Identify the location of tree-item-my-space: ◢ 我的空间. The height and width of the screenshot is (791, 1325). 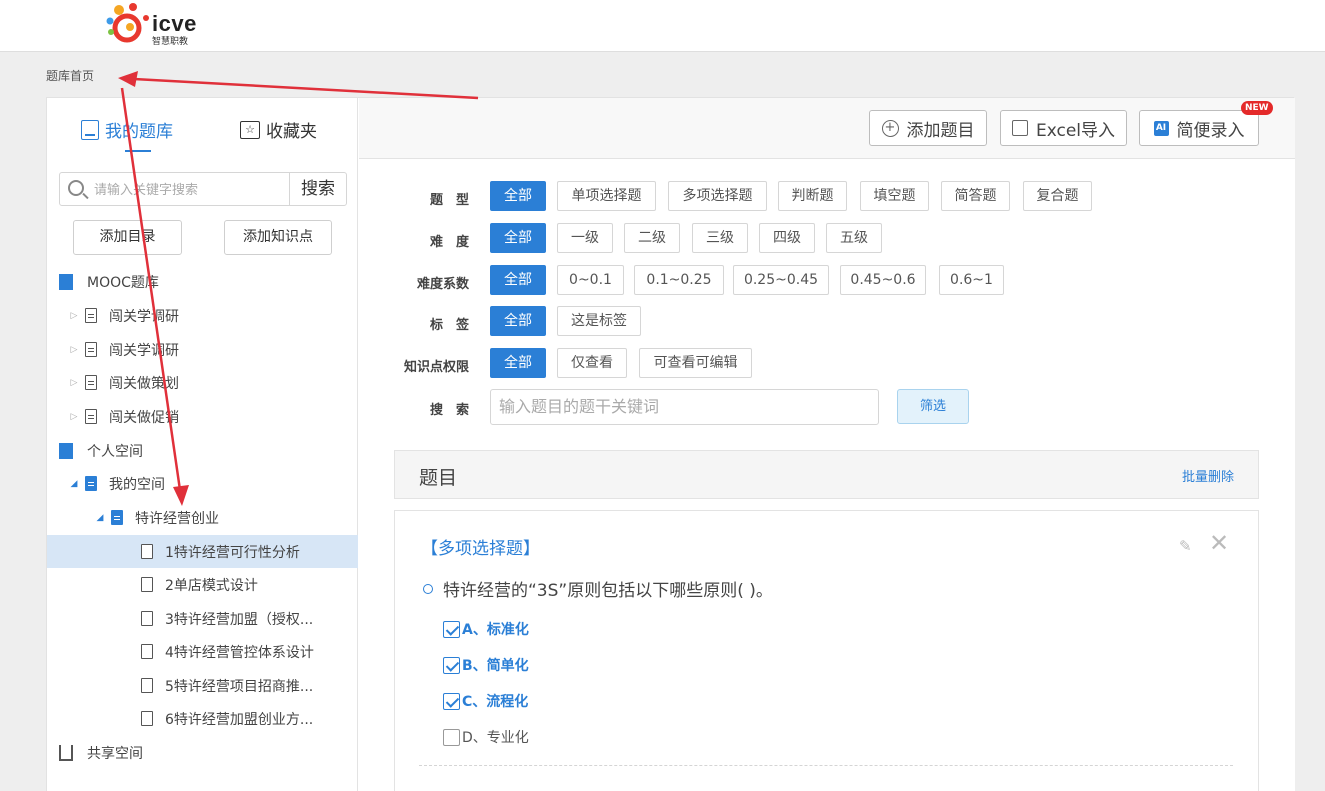
(202, 483).